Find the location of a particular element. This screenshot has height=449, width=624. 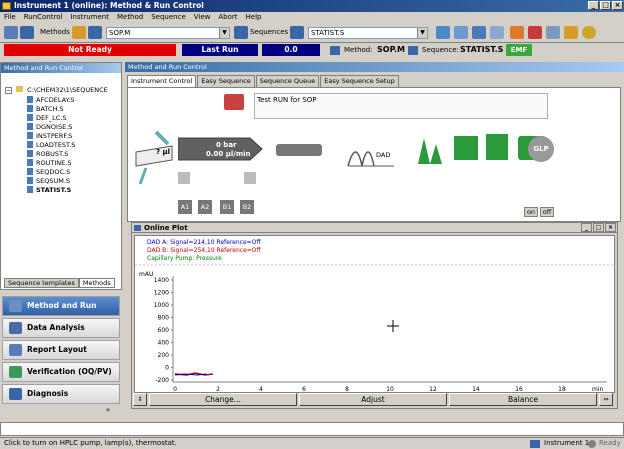

layout-icon is located at coordinates (479, 32).